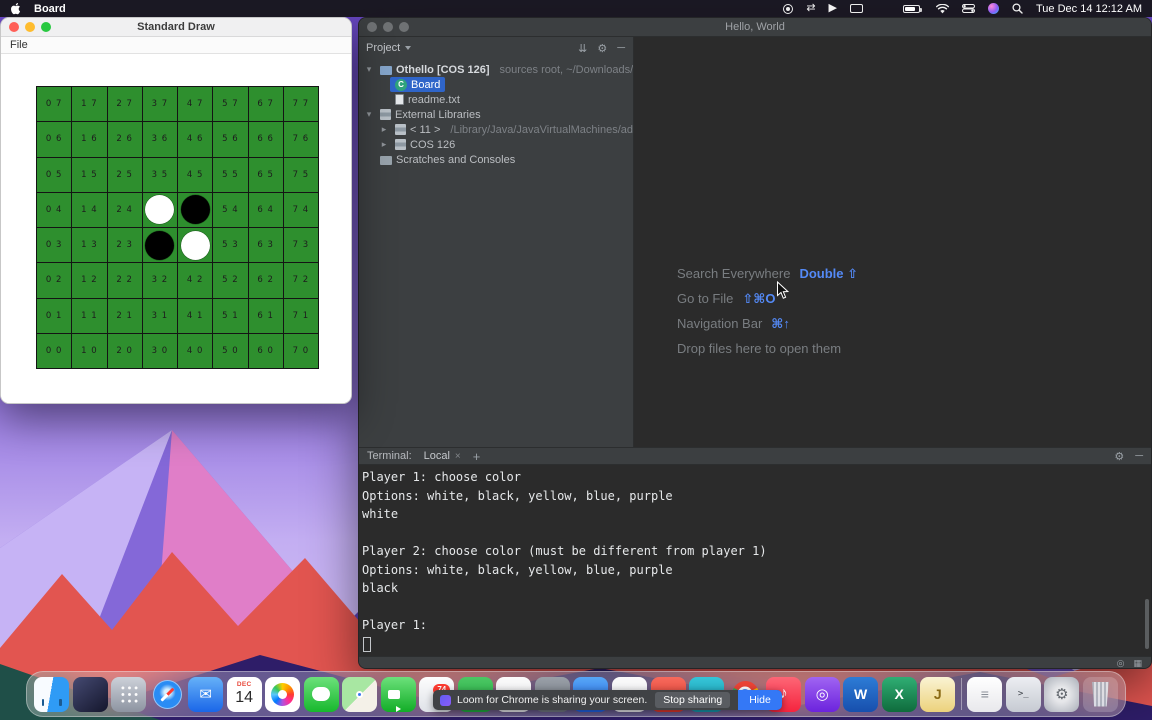 The width and height of the screenshot is (1152, 720). What do you see at coordinates (1121, 663) in the screenshot?
I see `status-search-icon: ◎` at bounding box center [1121, 663].